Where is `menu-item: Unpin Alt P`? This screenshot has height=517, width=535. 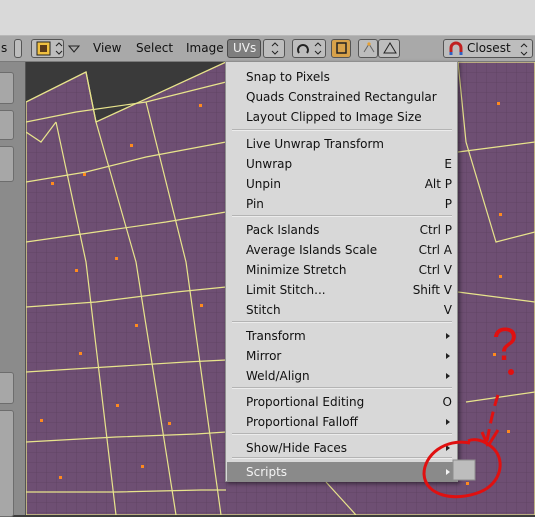
menu-item: Unpin Alt P is located at coordinates (342, 184).